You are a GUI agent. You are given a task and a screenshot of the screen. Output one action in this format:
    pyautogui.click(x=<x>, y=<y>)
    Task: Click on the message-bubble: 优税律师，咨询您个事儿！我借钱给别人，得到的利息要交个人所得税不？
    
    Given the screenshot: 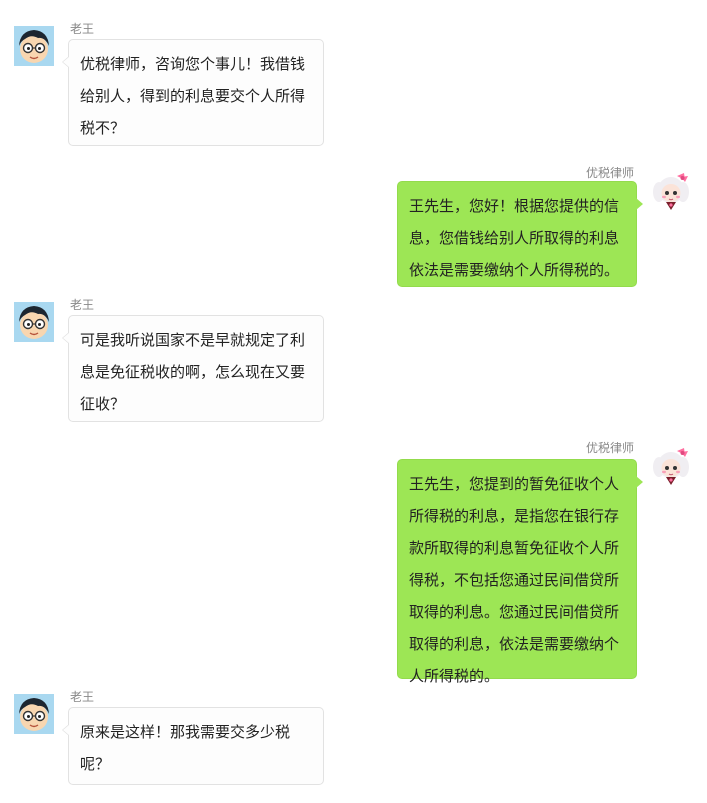 What is the action you would take?
    pyautogui.click(x=193, y=92)
    